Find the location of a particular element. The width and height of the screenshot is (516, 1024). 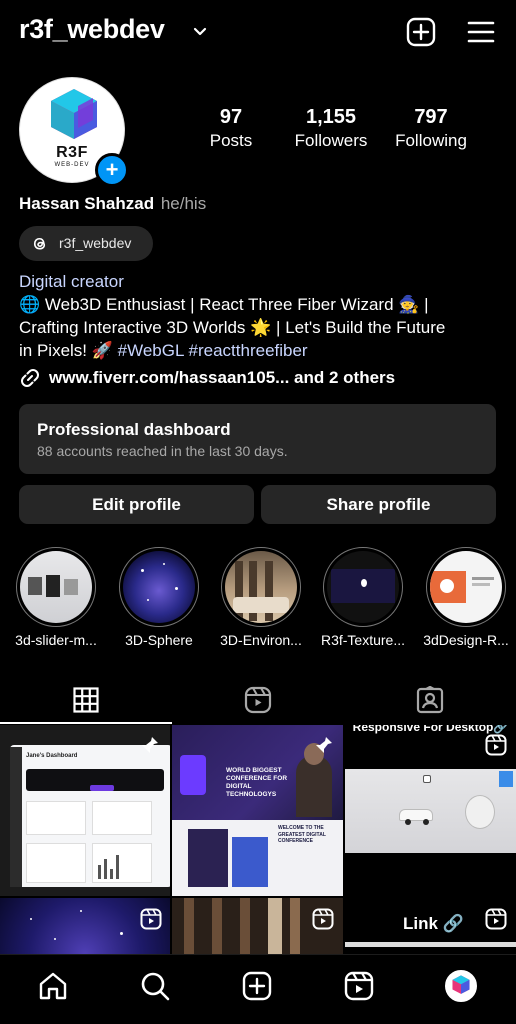

post-link-caption: Link 🔗 is located at coordinates (433, 923).